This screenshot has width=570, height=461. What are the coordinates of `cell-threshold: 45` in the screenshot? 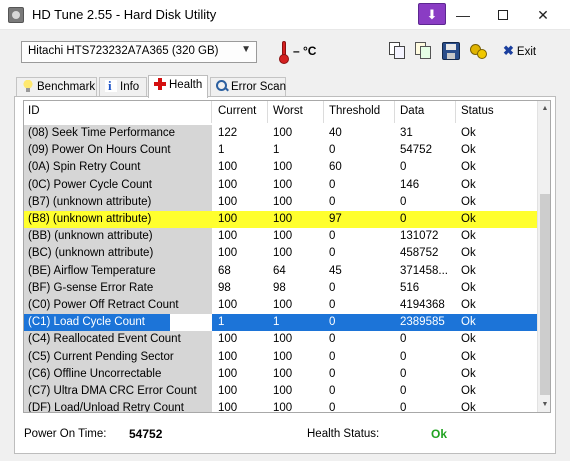 It's located at (335, 270).